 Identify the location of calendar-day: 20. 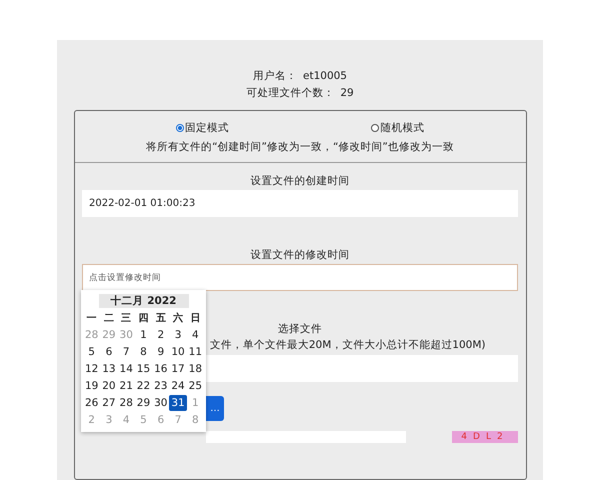
(109, 386).